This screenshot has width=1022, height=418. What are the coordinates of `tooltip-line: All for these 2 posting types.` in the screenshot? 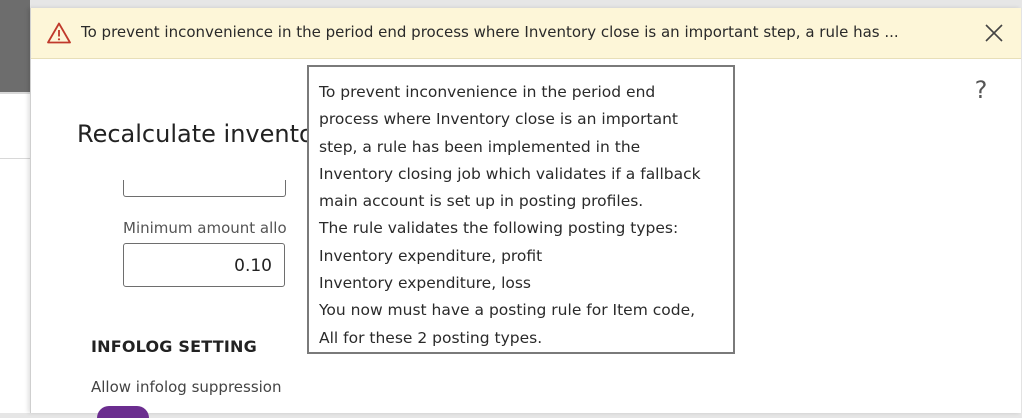 It's located at (431, 337).